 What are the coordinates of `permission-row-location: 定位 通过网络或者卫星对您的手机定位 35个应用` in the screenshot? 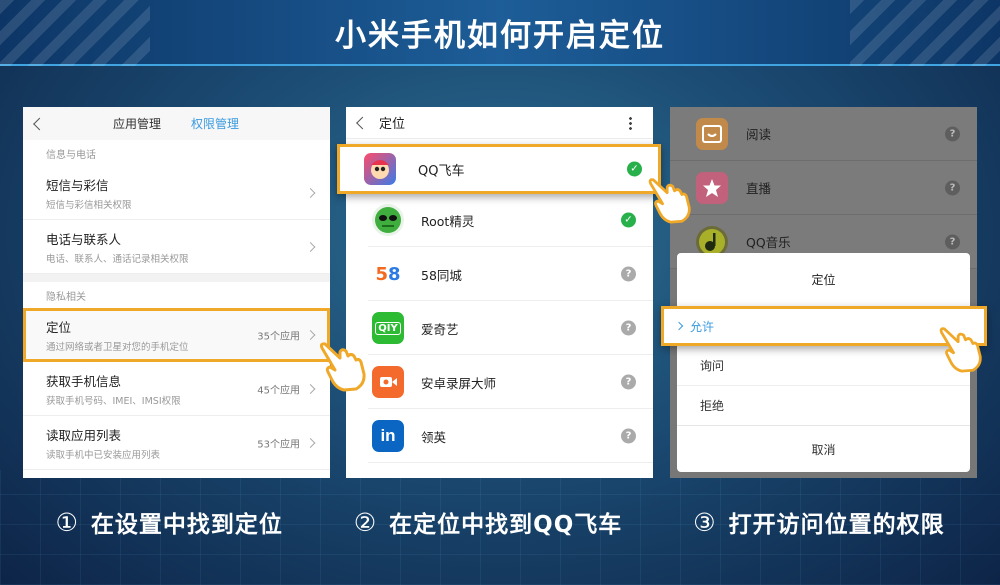 It's located at (176, 335).